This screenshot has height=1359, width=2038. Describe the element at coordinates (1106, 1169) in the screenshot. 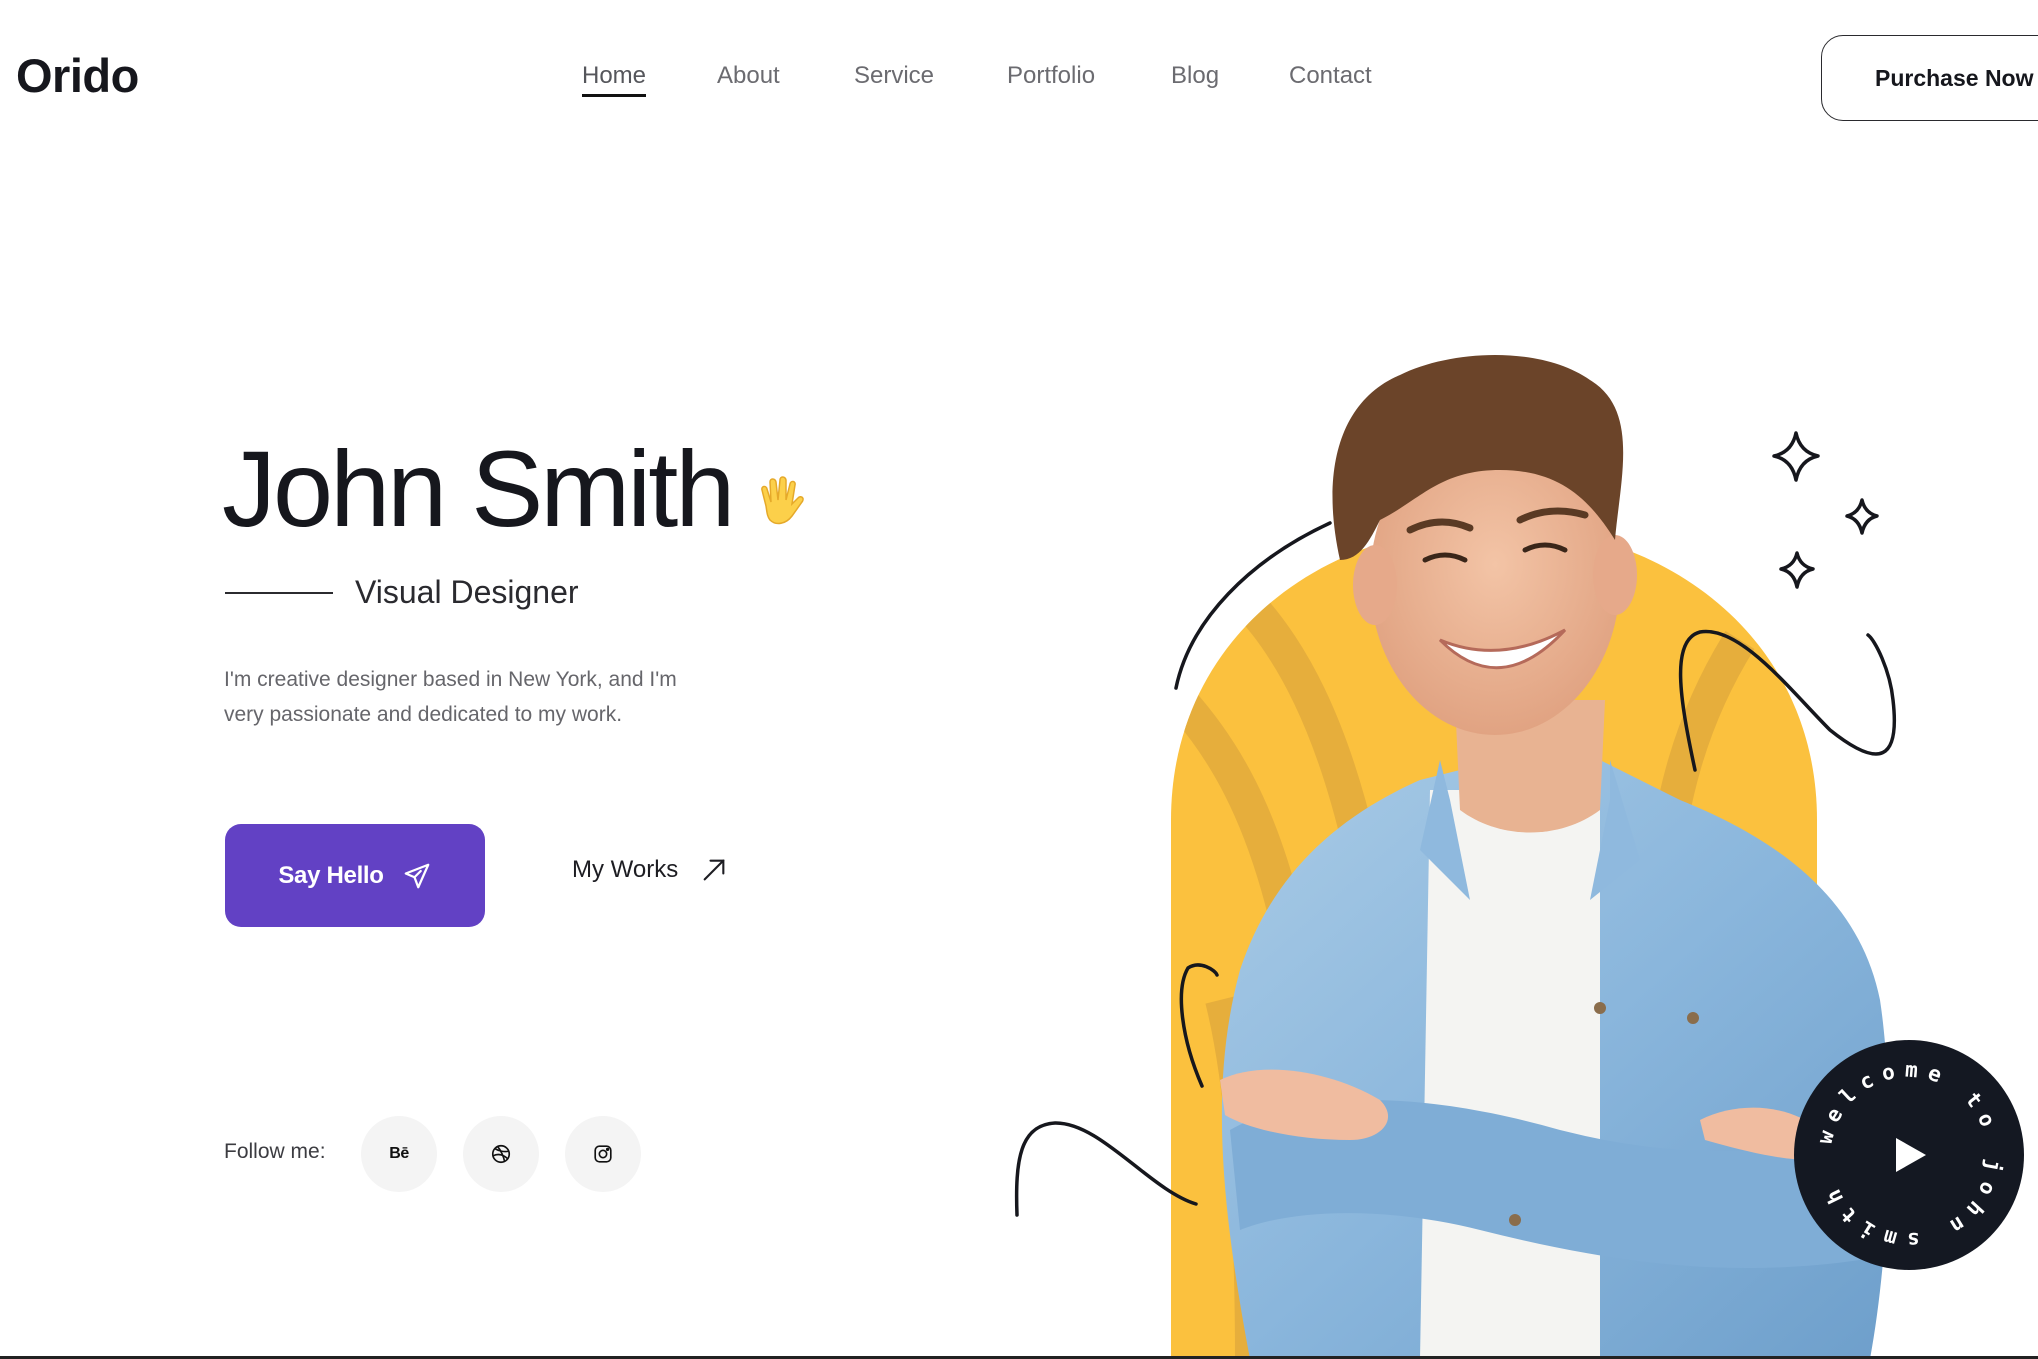

I see `decor-squiggle-left-lower` at that location.